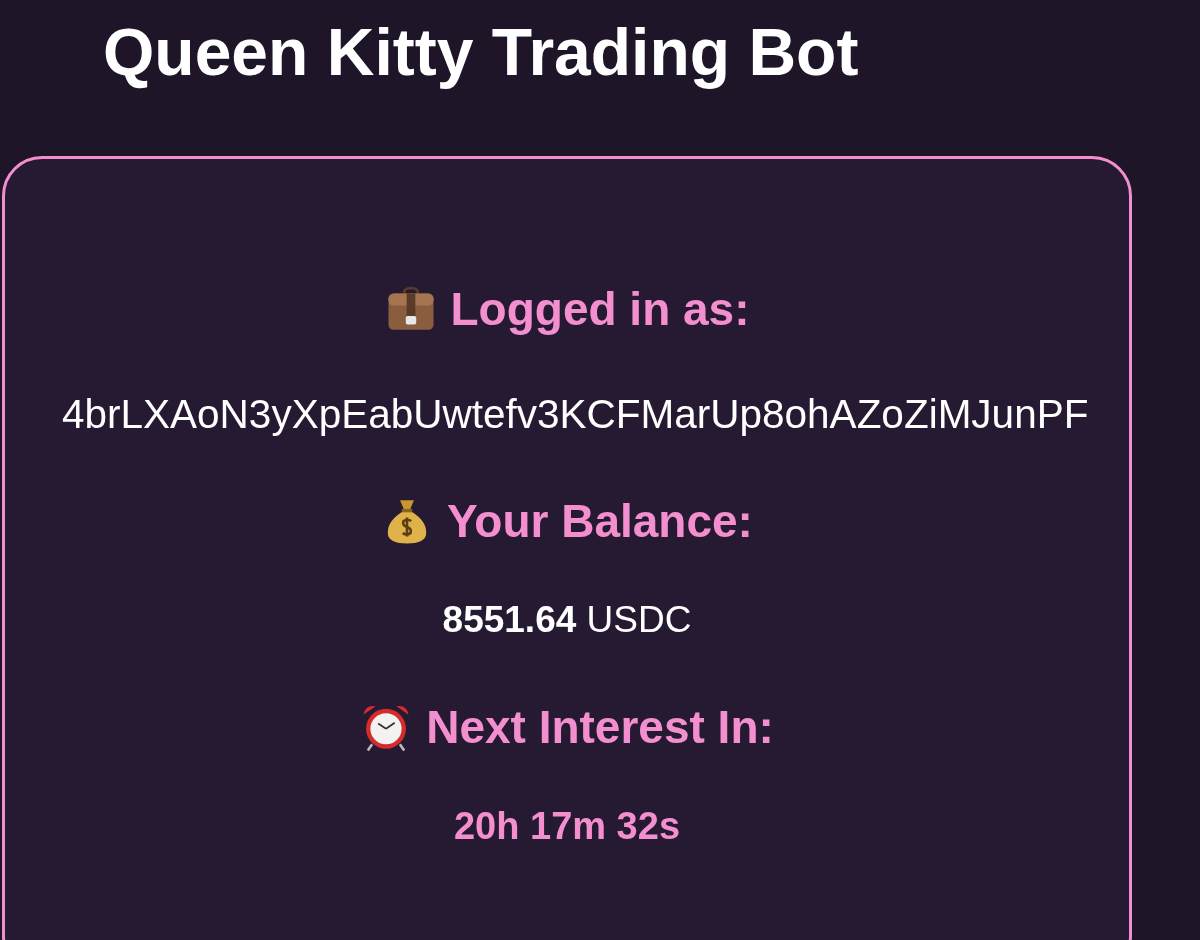 This screenshot has width=1200, height=940. What do you see at coordinates (567, 826) in the screenshot?
I see `countdown-timer: 20h 17m 32s` at bounding box center [567, 826].